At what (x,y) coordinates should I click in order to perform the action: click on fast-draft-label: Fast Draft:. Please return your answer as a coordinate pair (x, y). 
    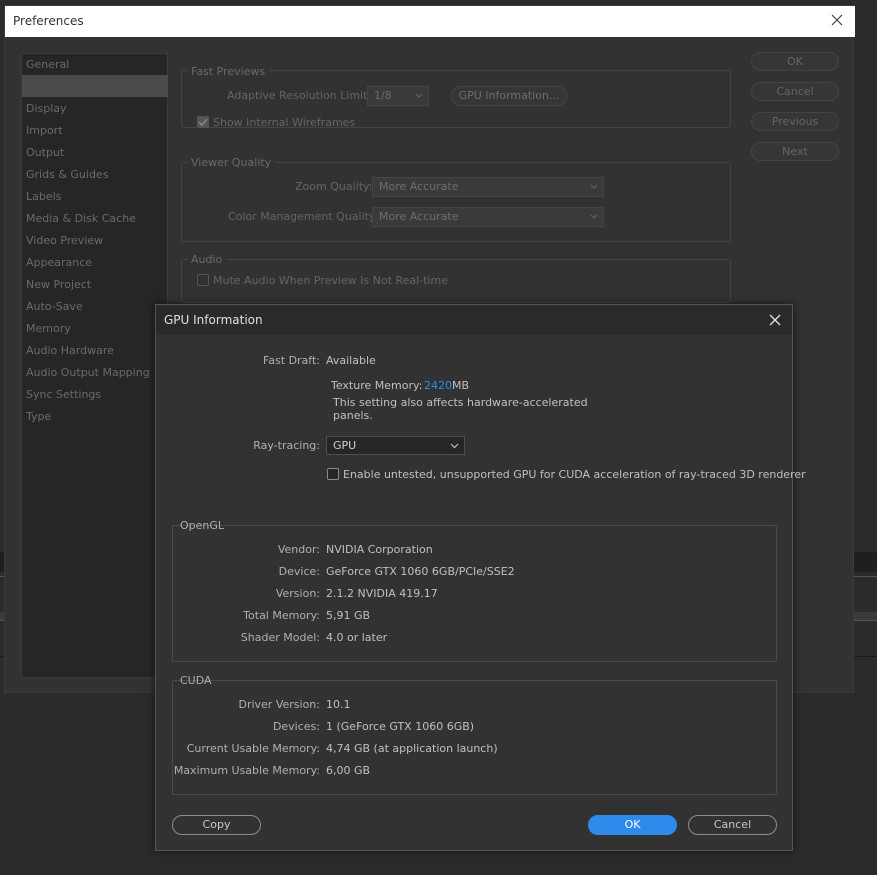
    Looking at the image, I should click on (291, 360).